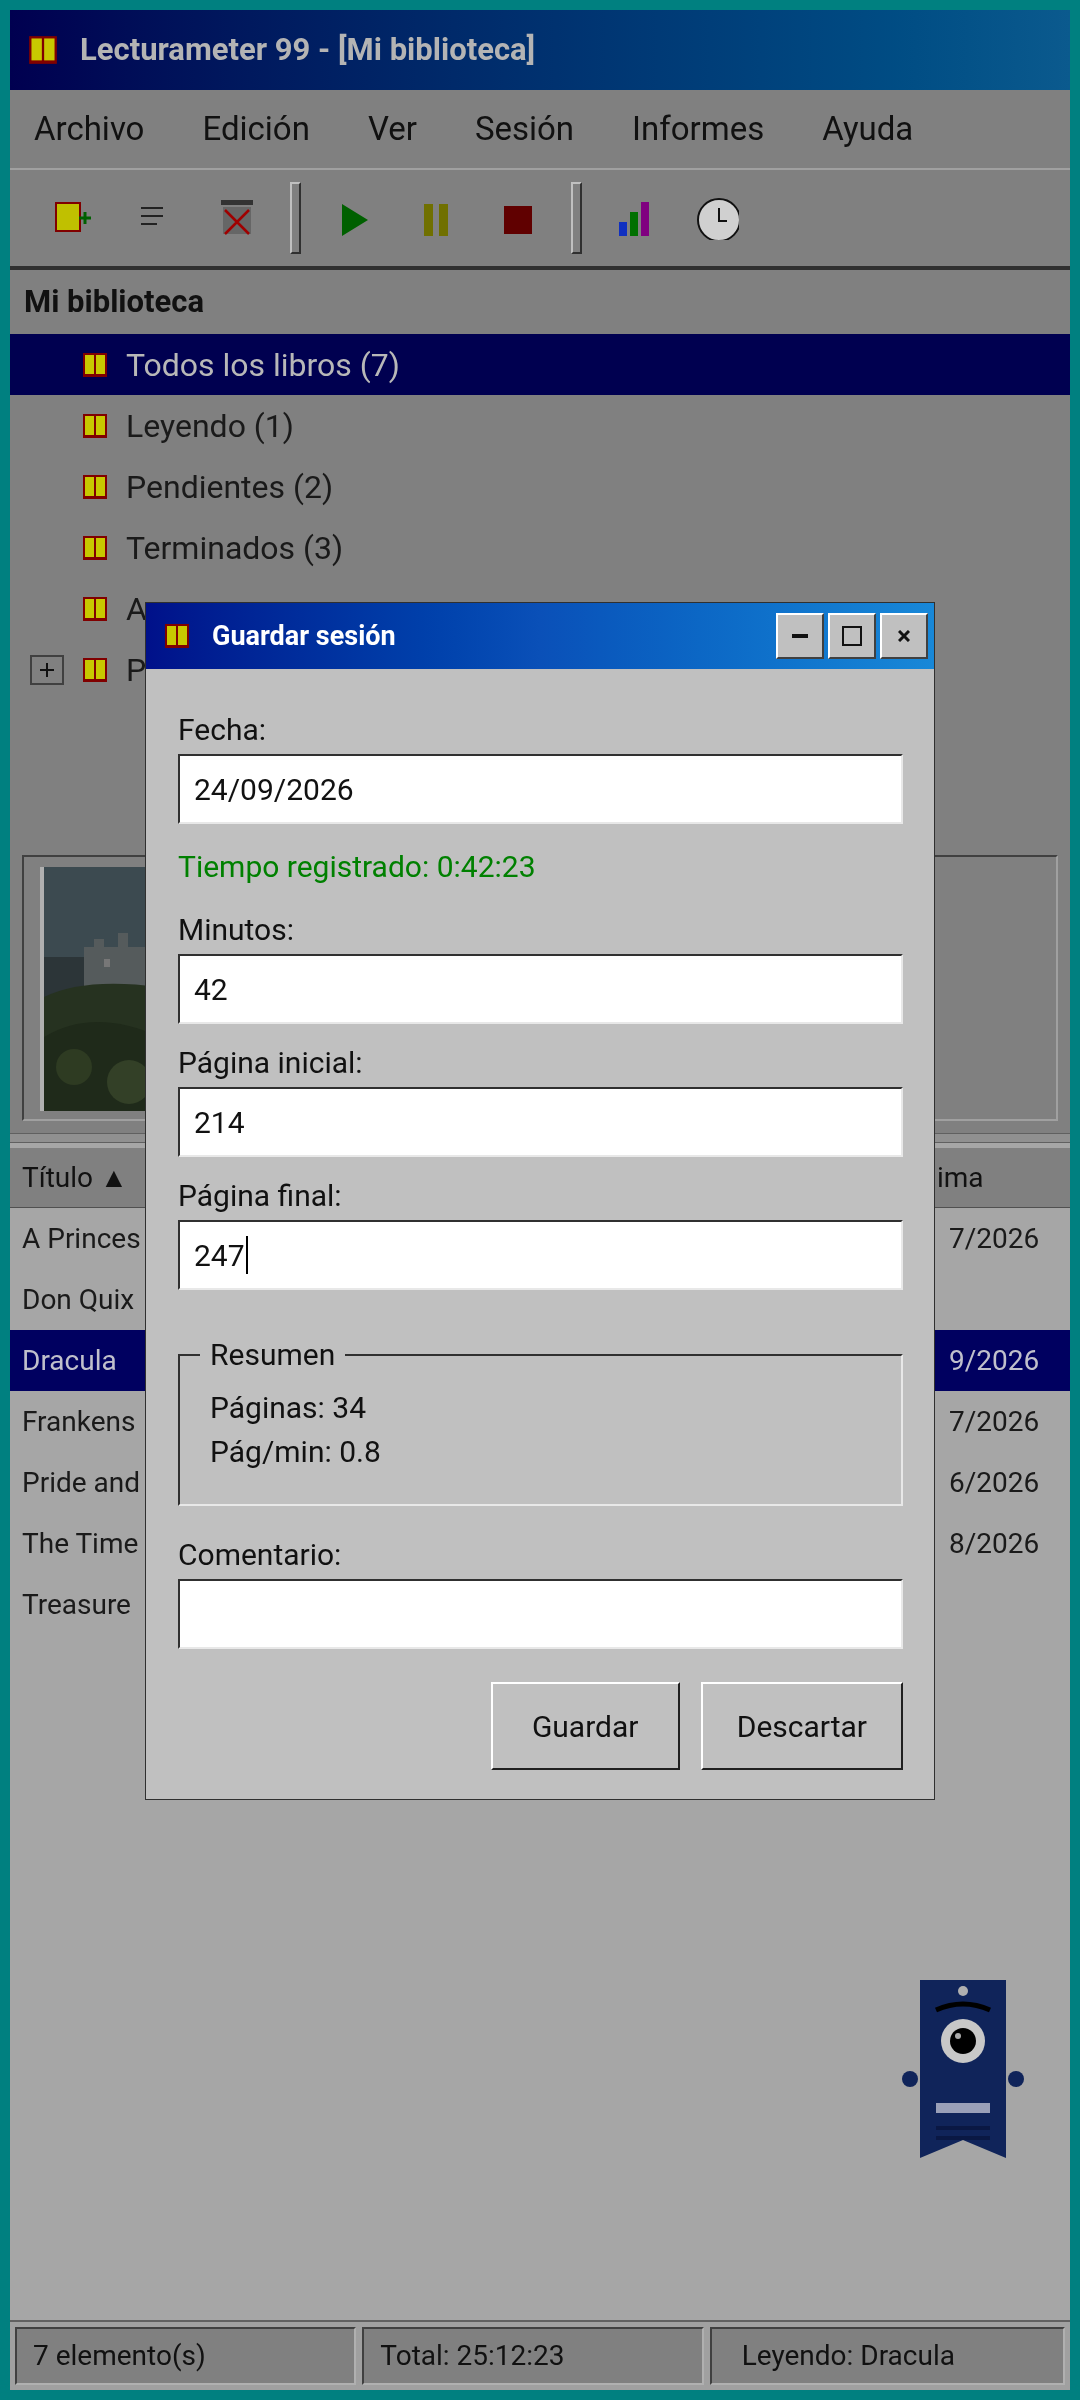  What do you see at coordinates (260, 1196) in the screenshot?
I see `field-label: Página final:` at bounding box center [260, 1196].